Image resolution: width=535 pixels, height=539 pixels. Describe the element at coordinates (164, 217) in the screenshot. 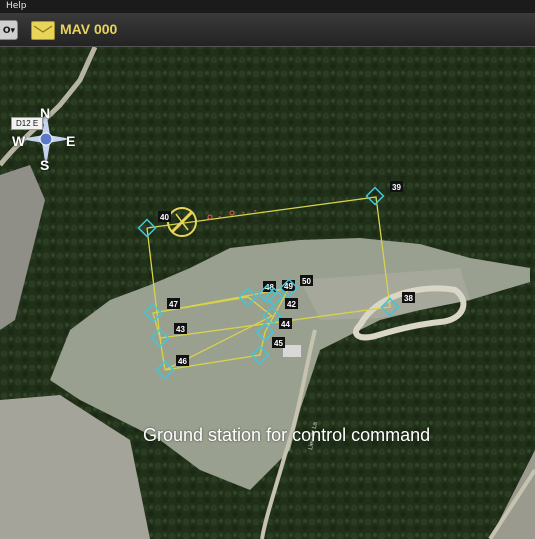

I see `waypoint-label: 40` at that location.